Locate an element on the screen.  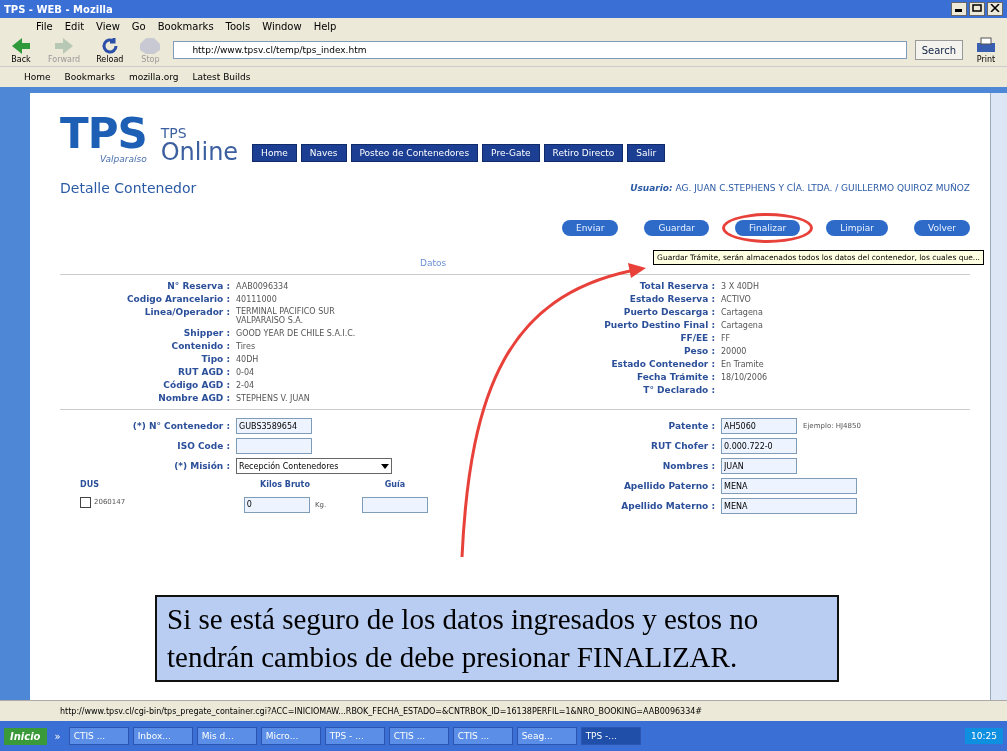
field-label: Fecha Trámite : is located at coordinates (675, 377).